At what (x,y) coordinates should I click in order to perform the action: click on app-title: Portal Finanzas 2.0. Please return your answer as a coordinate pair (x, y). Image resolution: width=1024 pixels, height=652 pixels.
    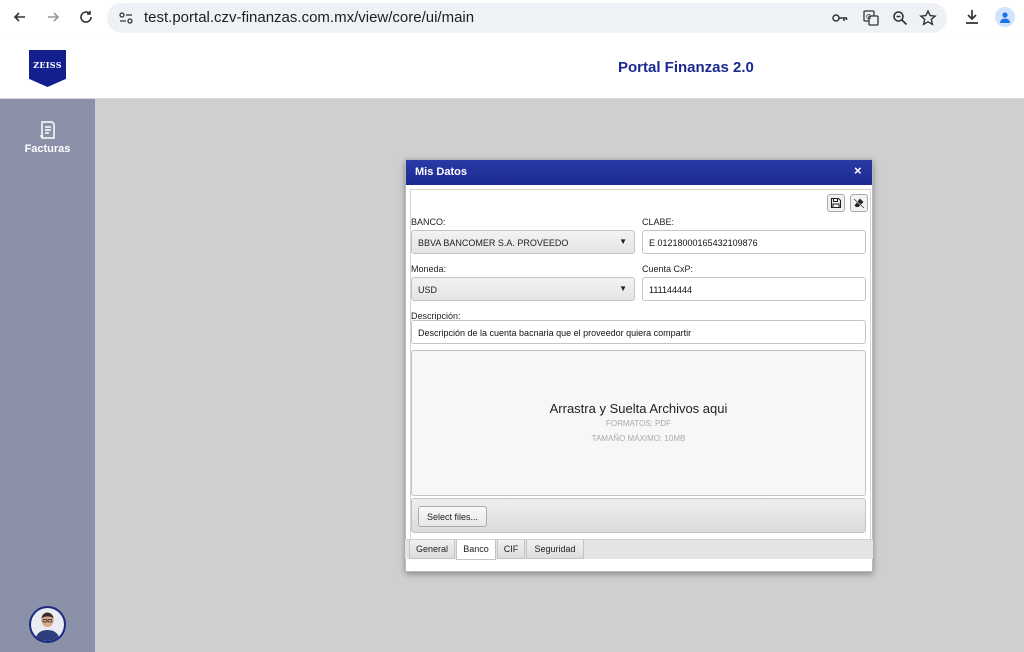
    Looking at the image, I should click on (686, 67).